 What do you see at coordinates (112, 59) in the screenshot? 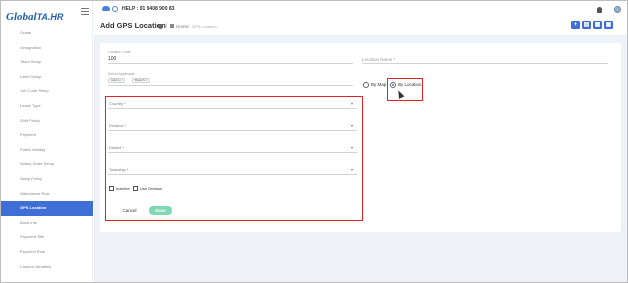
I see `location-code-input: 100` at bounding box center [112, 59].